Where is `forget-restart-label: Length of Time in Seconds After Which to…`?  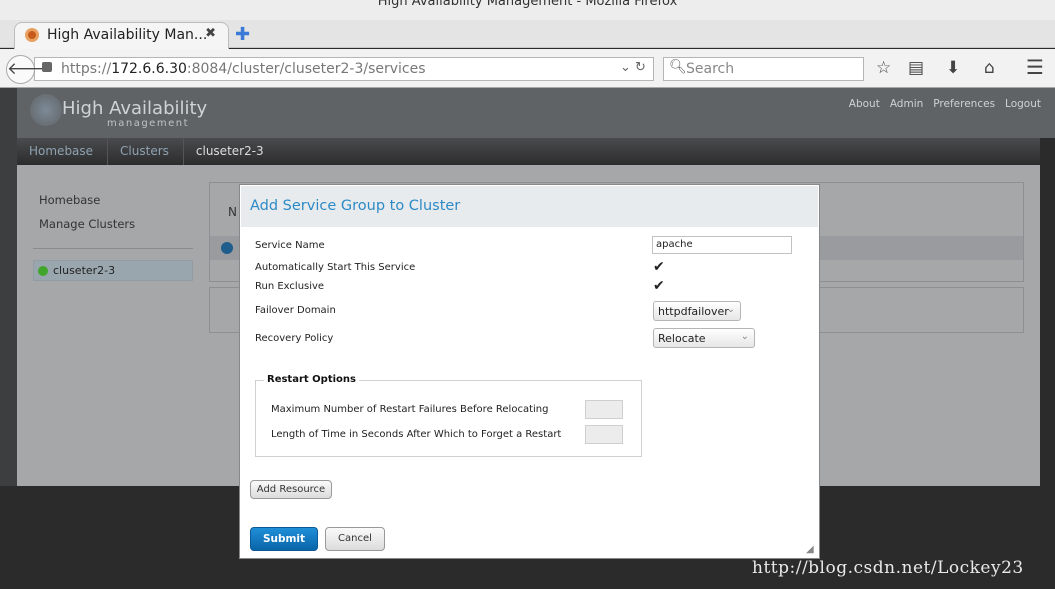 forget-restart-label: Length of Time in Seconds After Which to… is located at coordinates (416, 434).